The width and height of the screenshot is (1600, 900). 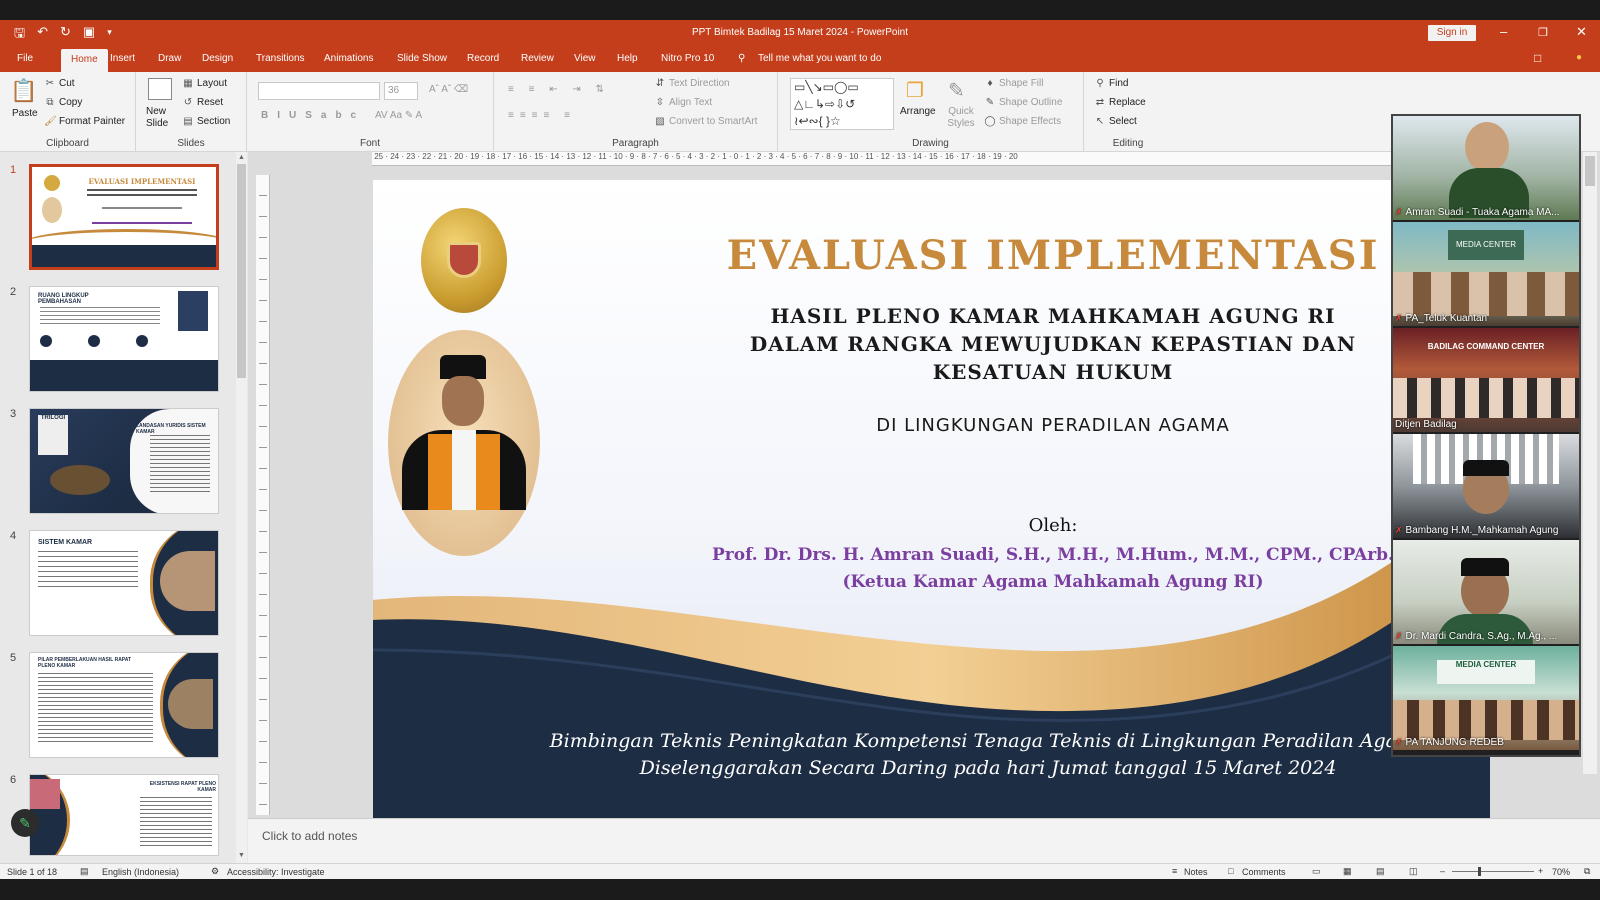 What do you see at coordinates (924, 840) in the screenshot?
I see `notes-pane: Click to add notes` at bounding box center [924, 840].